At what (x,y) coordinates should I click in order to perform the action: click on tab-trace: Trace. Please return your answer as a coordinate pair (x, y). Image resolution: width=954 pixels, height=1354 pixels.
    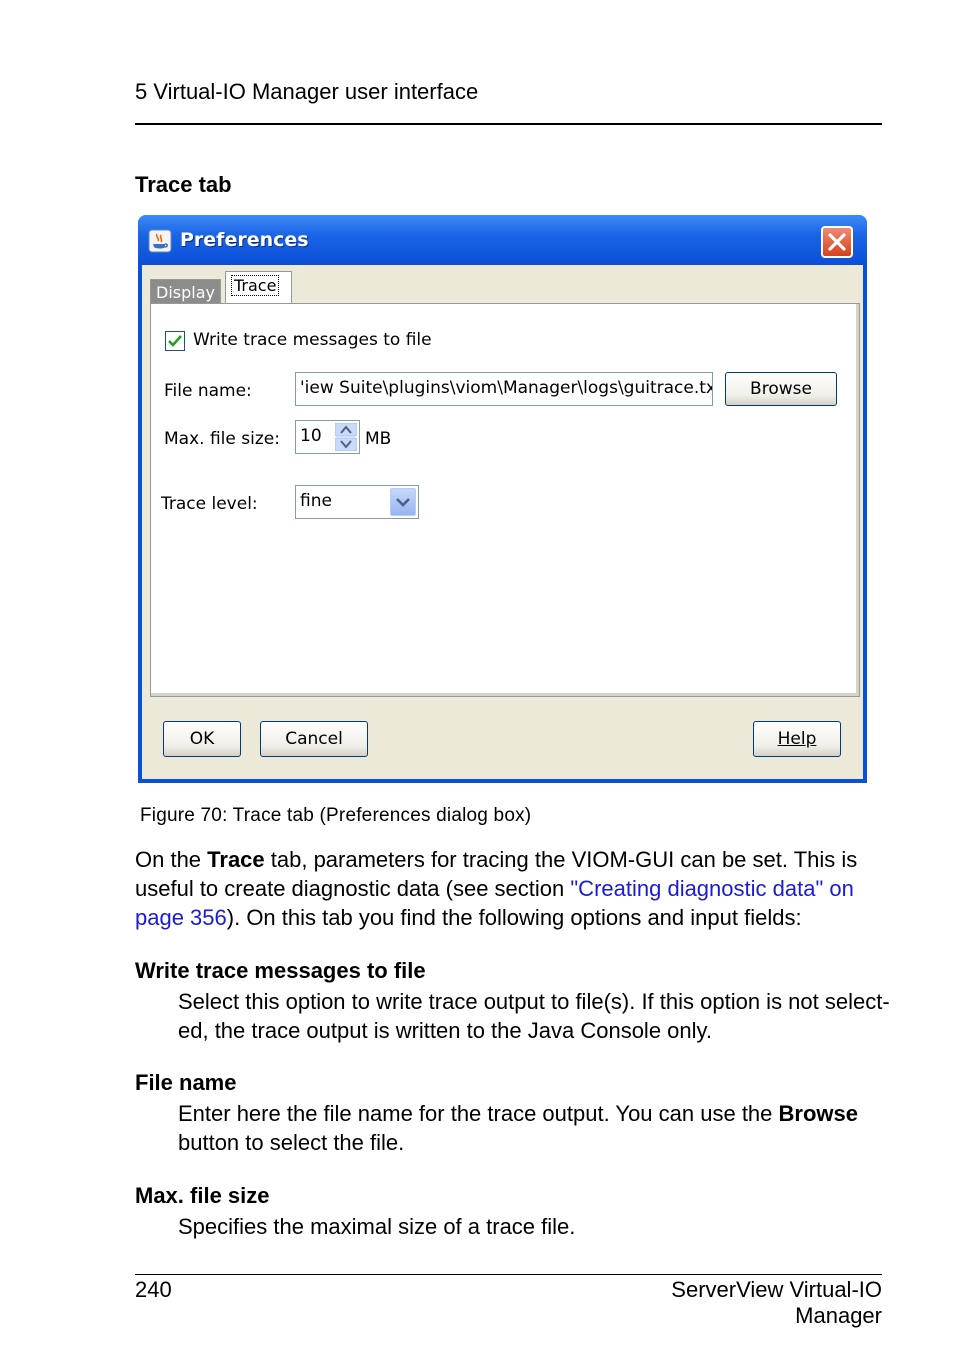
    Looking at the image, I should click on (258, 287).